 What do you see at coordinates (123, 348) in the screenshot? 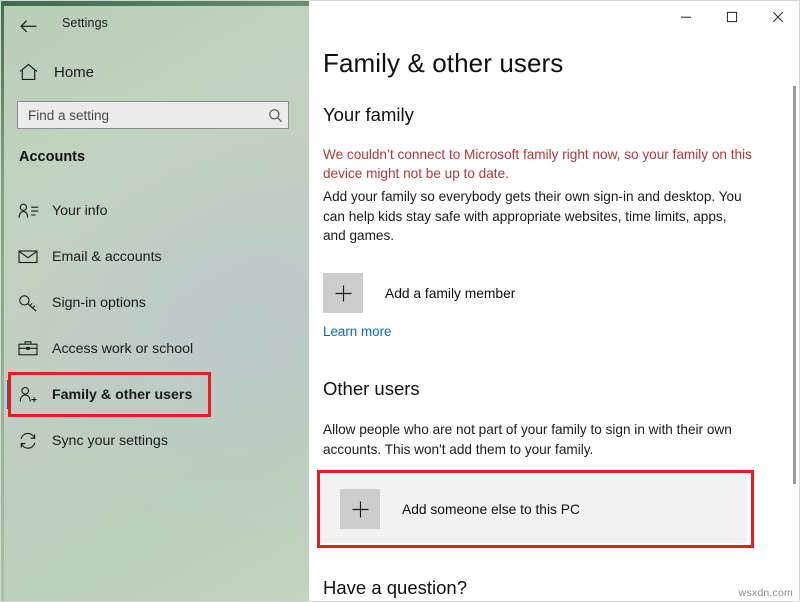
I see `sidebar-item-label: Access work or school` at bounding box center [123, 348].